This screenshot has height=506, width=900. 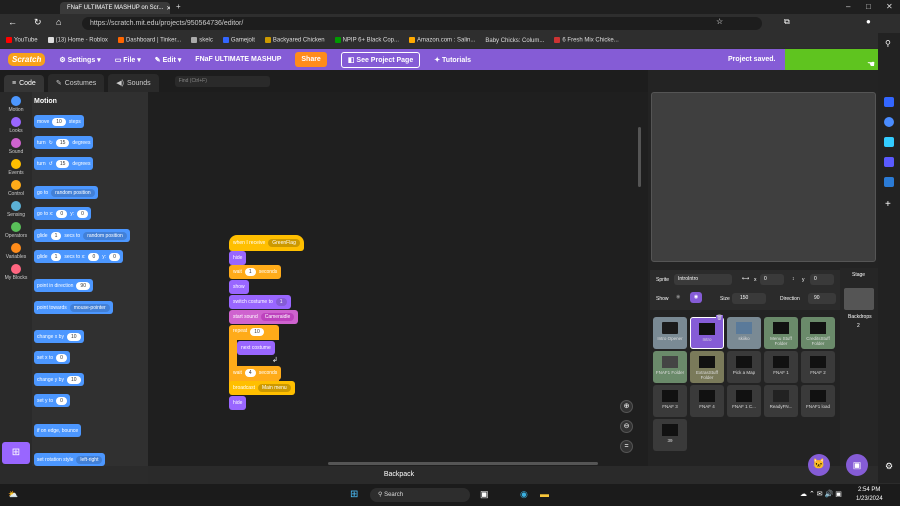 What do you see at coordinates (707, 367) in the screenshot?
I see `sprite-tile: ExtrasStuff Folder` at bounding box center [707, 367].